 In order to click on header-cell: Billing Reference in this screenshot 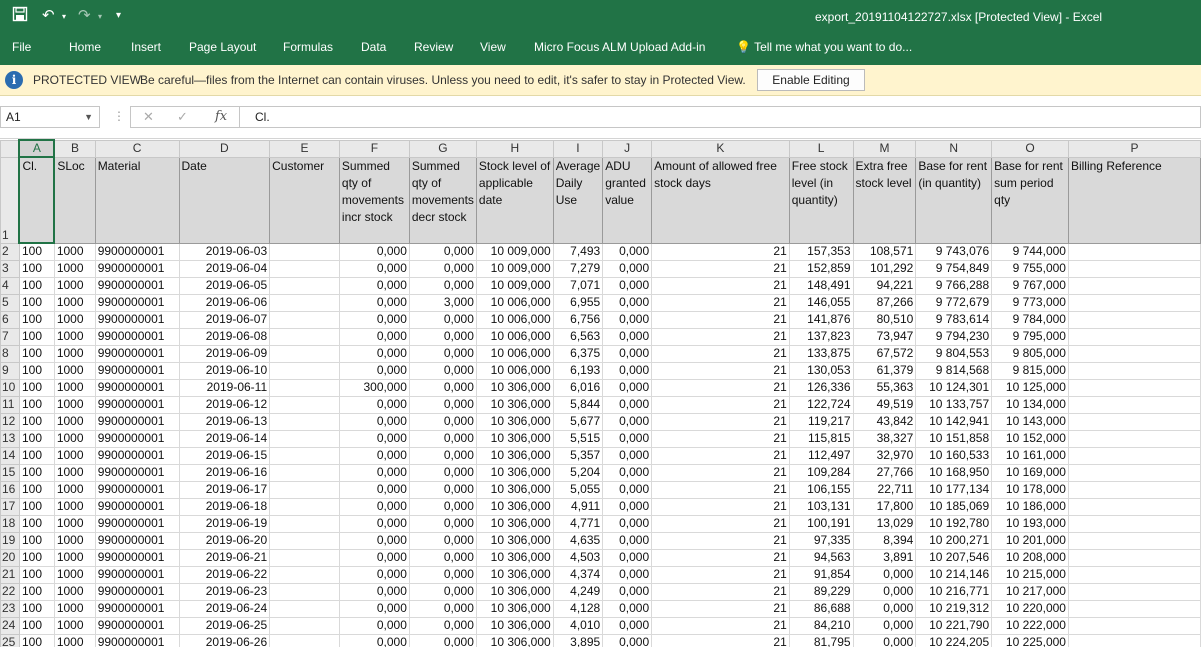, I will do `click(1134, 200)`.